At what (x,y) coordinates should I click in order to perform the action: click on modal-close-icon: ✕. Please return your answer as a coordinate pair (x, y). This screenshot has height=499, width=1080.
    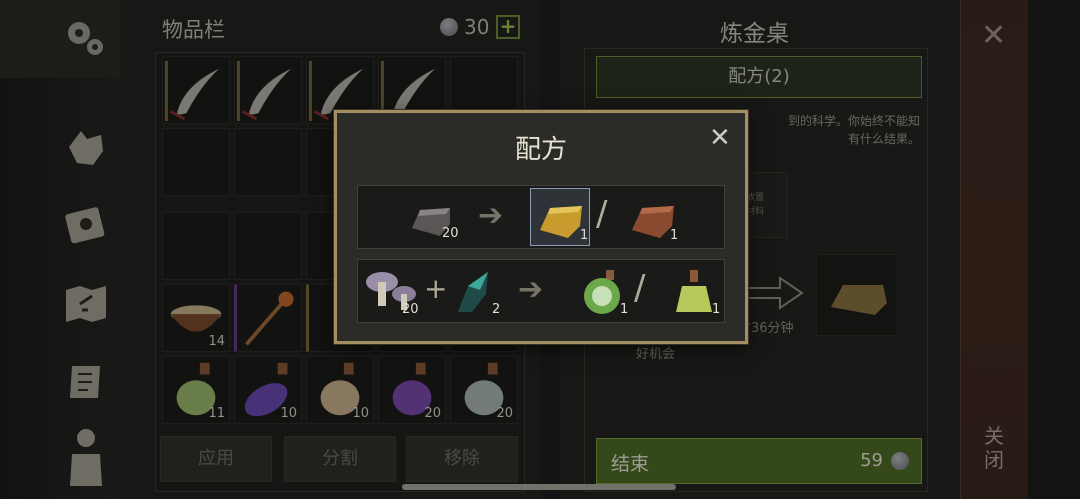
    Looking at the image, I should click on (720, 138).